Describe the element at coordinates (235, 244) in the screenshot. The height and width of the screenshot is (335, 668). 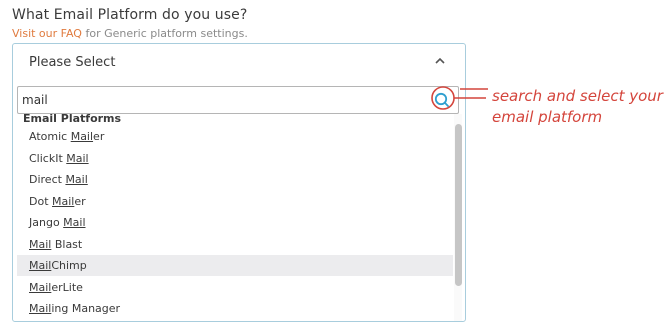
I see `dropdown-option: Mail Blast` at that location.